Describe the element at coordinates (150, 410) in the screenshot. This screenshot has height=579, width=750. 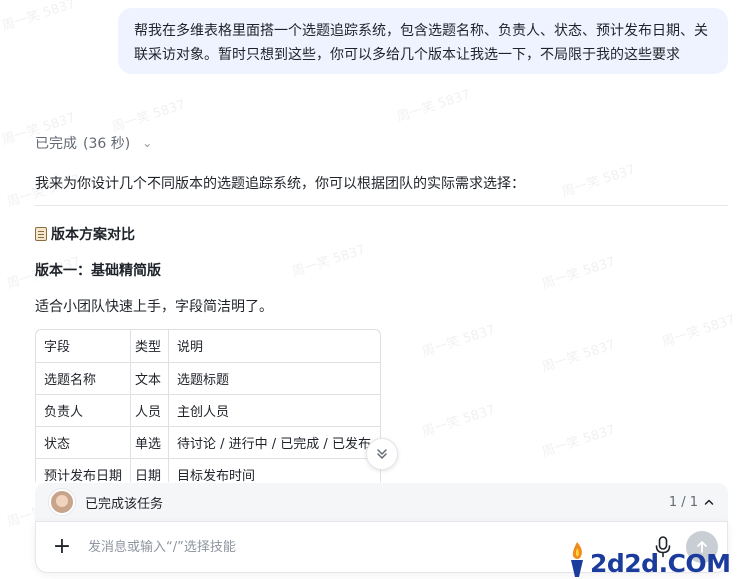
I see `table-cell: 人员` at that location.